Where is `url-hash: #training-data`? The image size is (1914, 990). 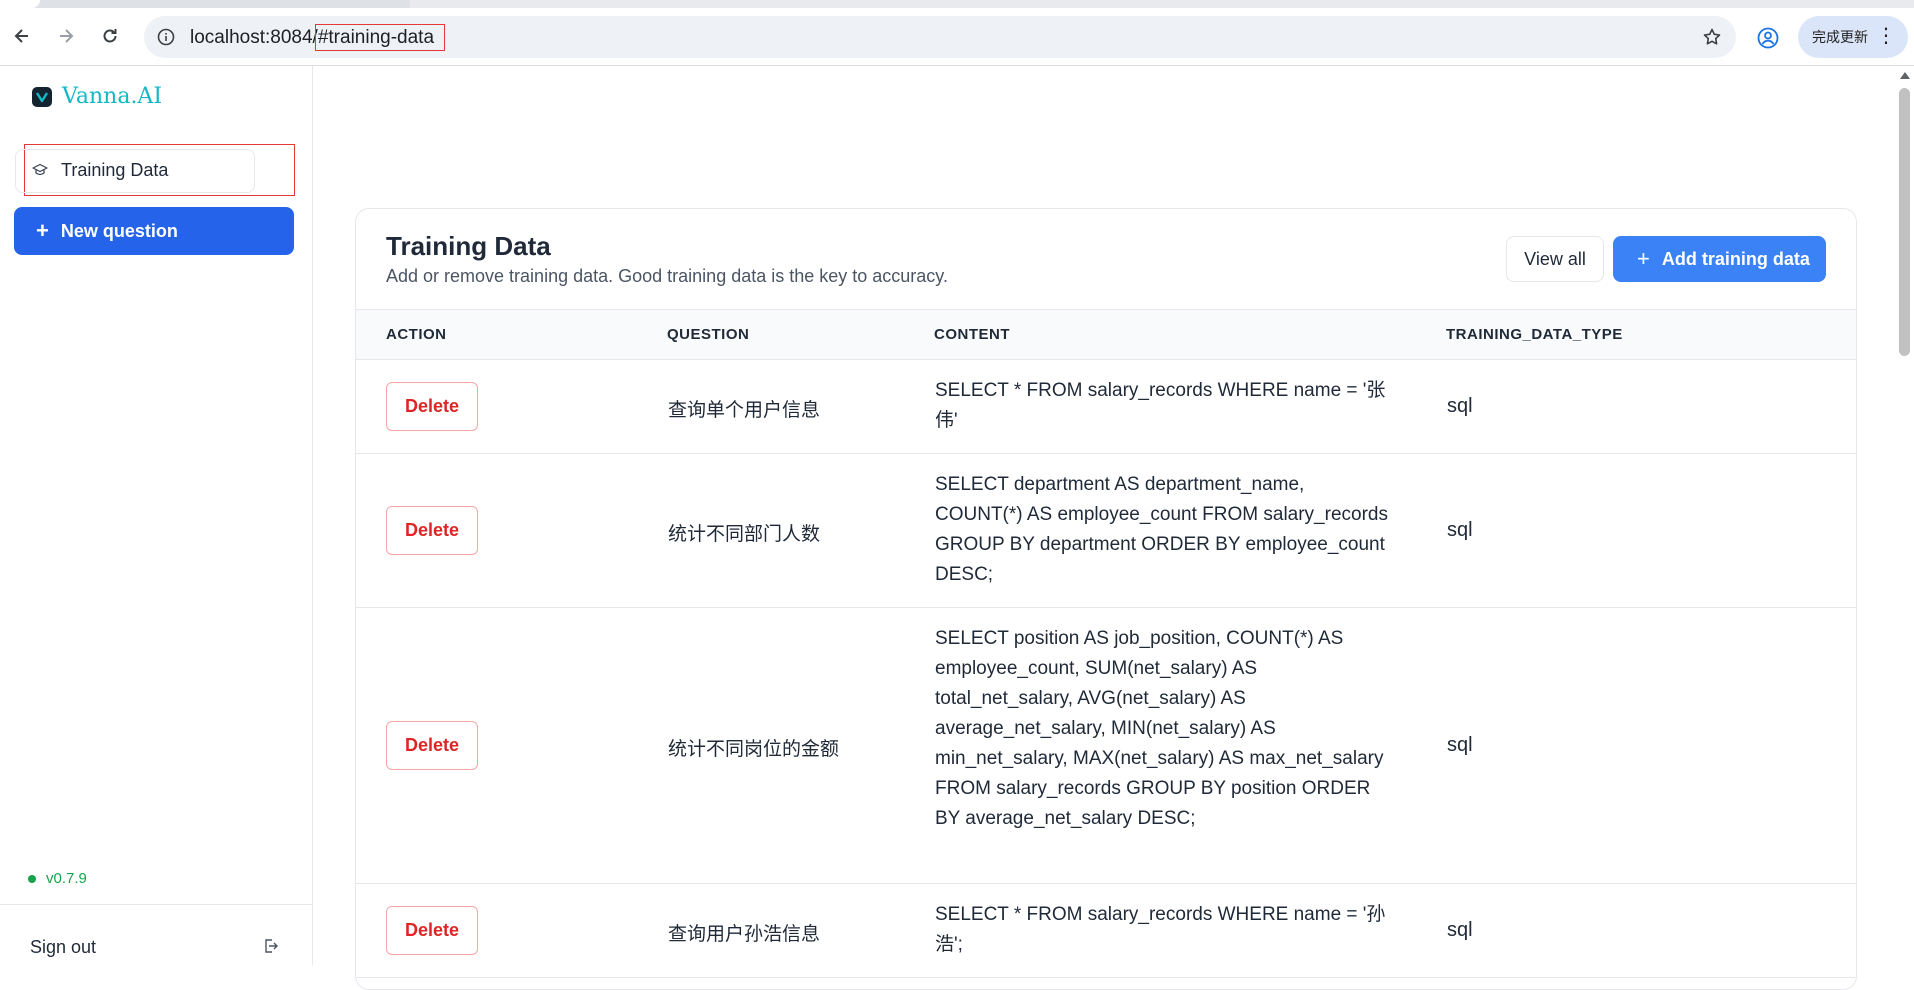 url-hash: #training-data is located at coordinates (380, 37).